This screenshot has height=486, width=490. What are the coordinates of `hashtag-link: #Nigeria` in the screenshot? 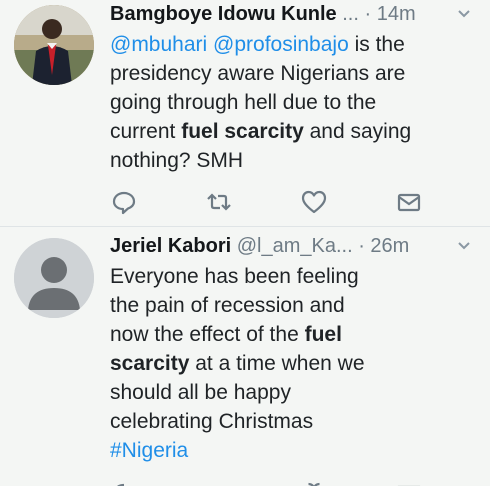 It's located at (149, 450).